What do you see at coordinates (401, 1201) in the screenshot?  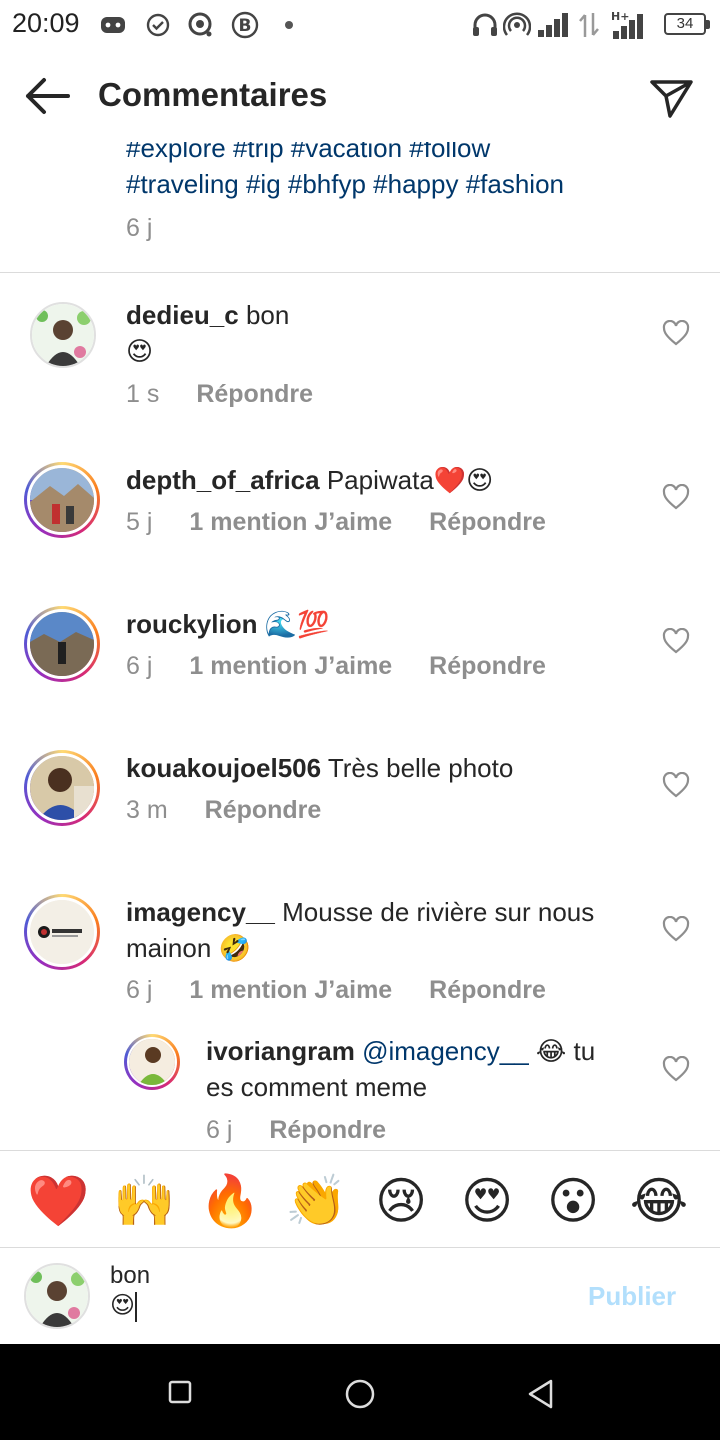 I see `emoji-crying-face: 😢` at bounding box center [401, 1201].